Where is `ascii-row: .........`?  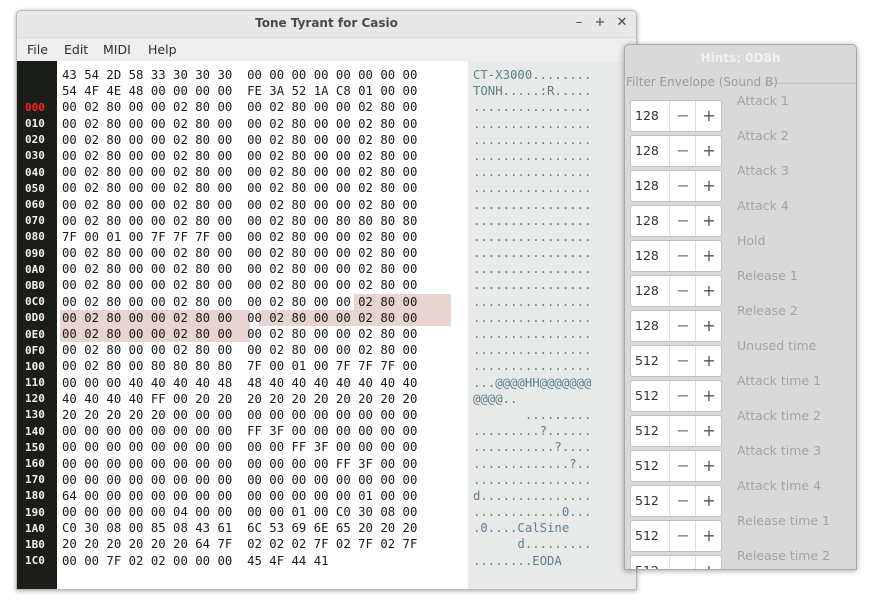 ascii-row: ......... is located at coordinates (532, 415).